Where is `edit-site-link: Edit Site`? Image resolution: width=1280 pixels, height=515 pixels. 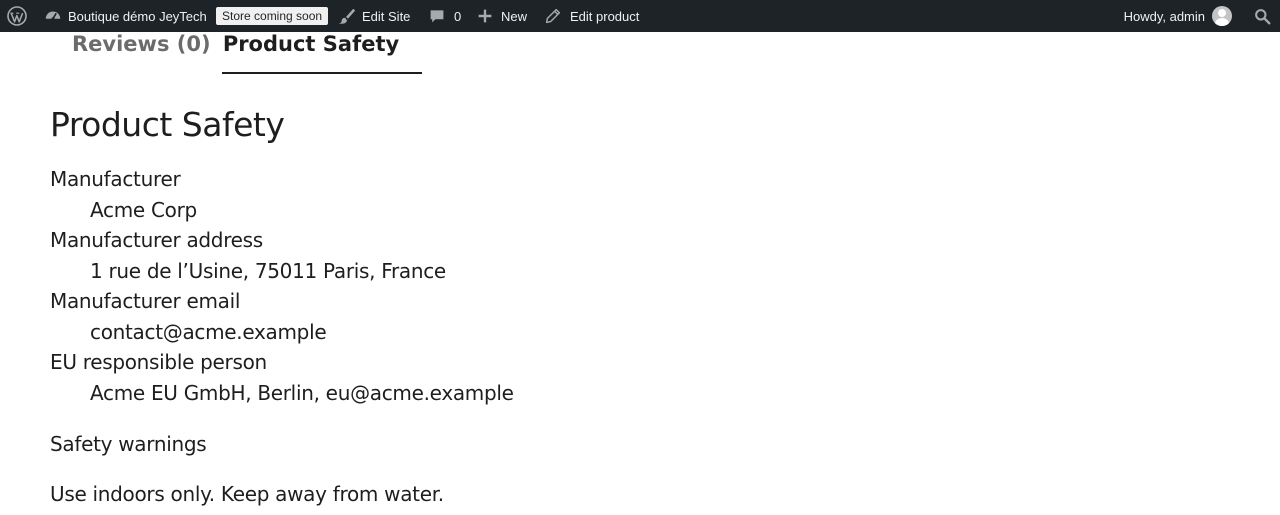 edit-site-link: Edit Site is located at coordinates (374, 16).